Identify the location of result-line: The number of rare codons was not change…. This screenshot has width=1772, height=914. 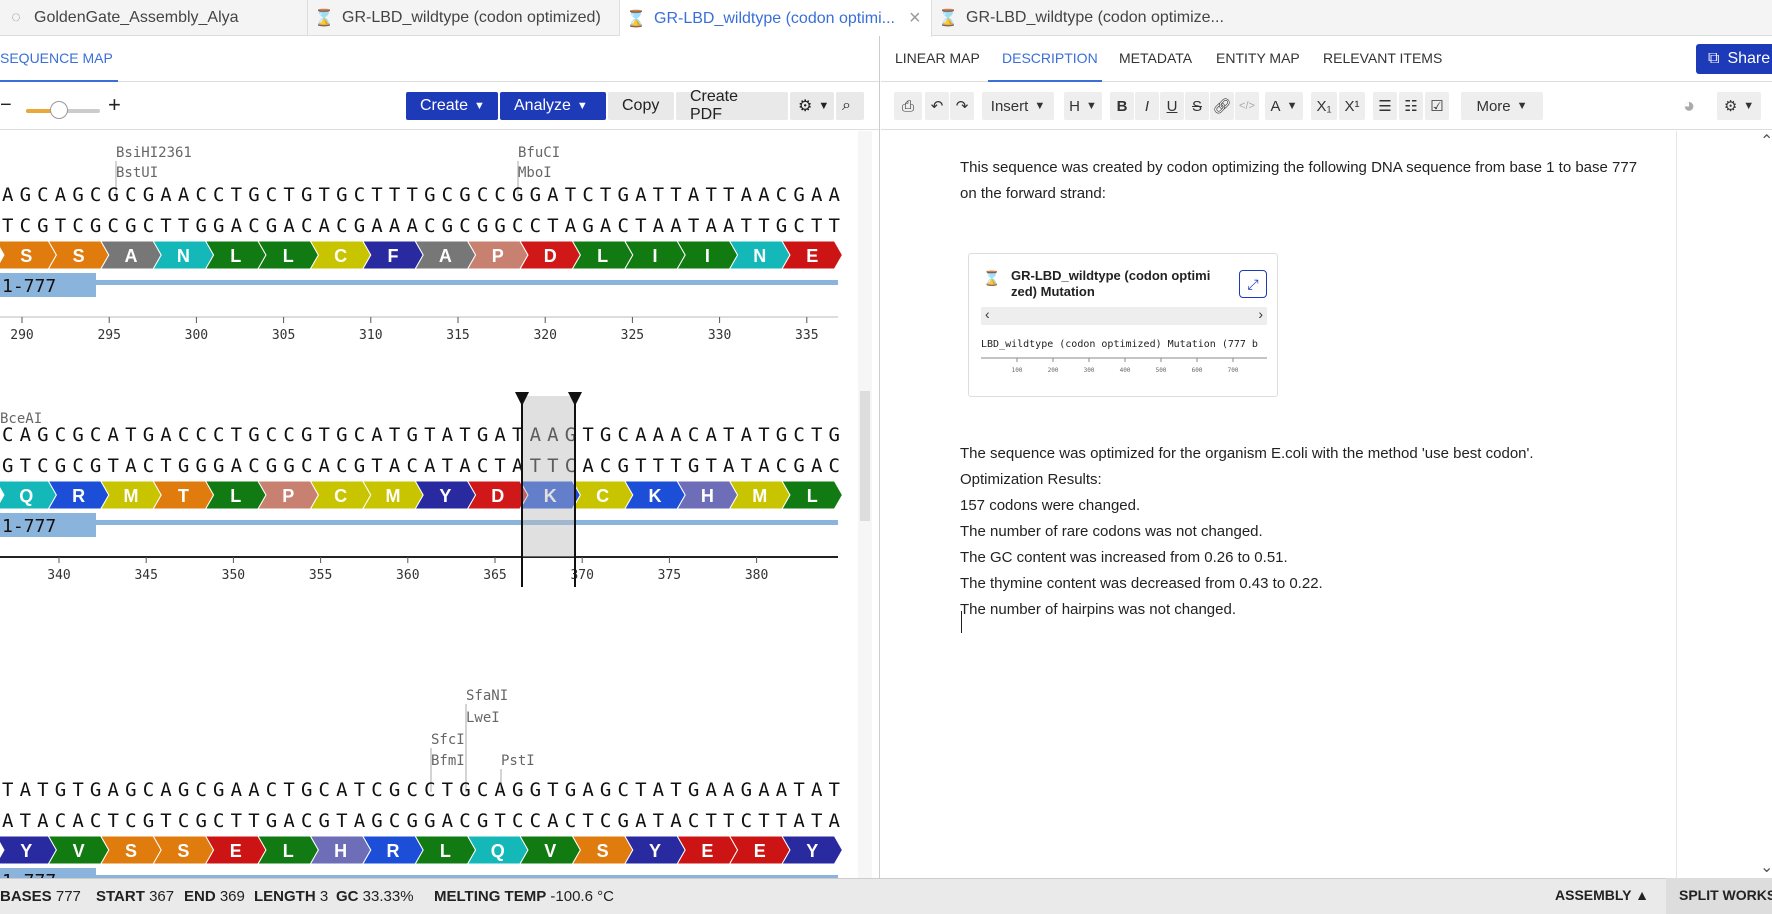
(1111, 531).